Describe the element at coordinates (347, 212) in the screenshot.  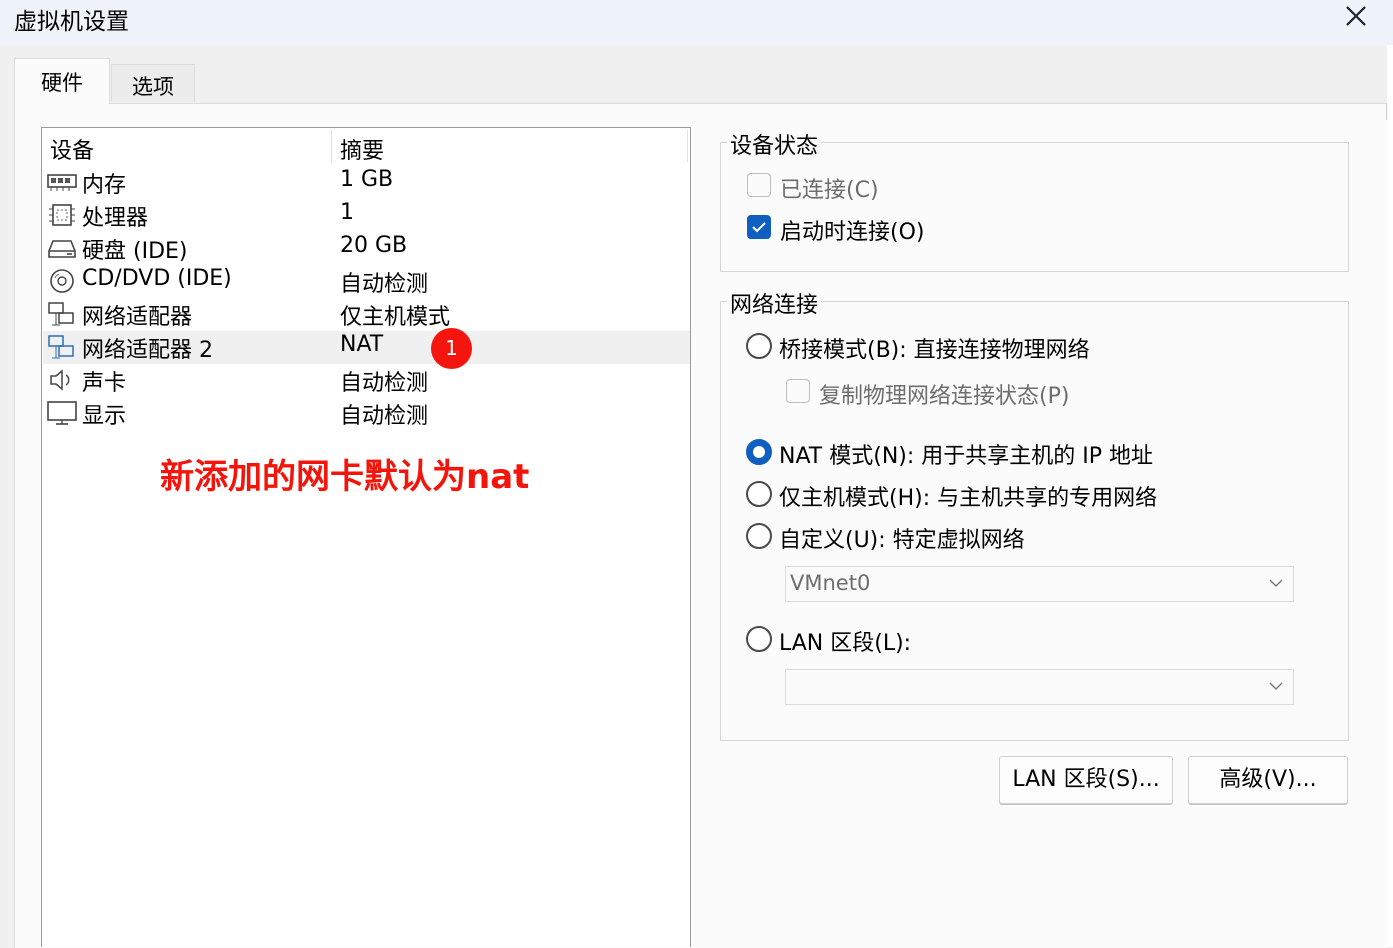
I see `device-summary: 1` at that location.